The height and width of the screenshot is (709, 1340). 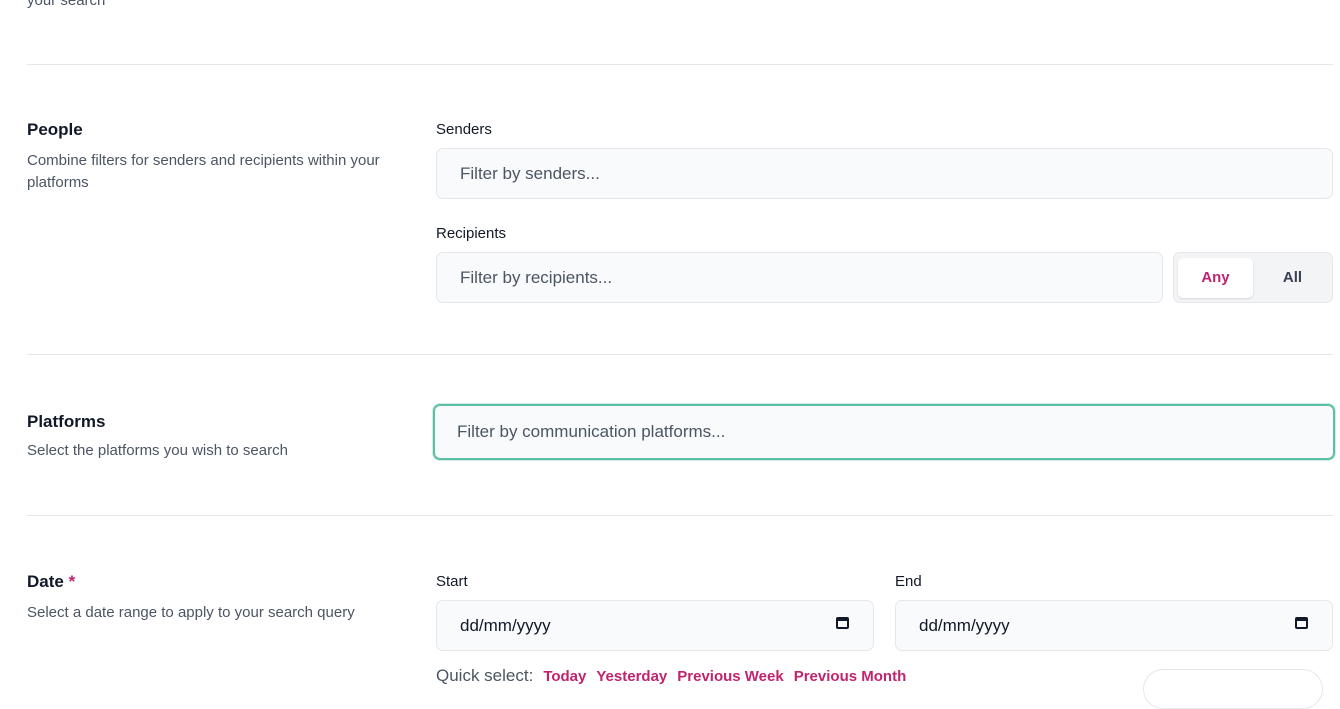 What do you see at coordinates (72, 581) in the screenshot?
I see `required-mark: *` at bounding box center [72, 581].